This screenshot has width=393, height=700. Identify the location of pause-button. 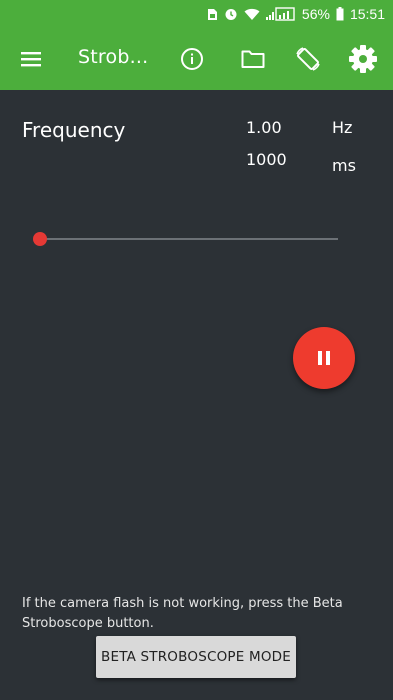
(324, 358).